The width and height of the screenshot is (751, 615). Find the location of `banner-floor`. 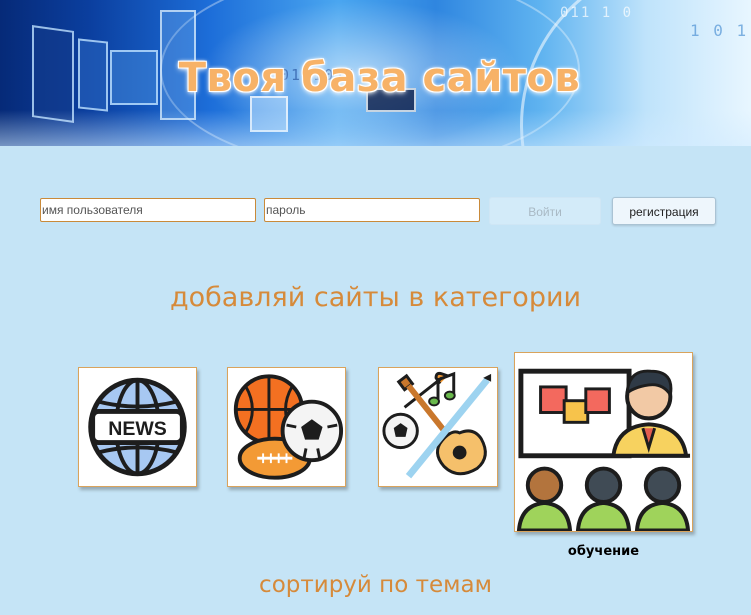

banner-floor is located at coordinates (375, 128).